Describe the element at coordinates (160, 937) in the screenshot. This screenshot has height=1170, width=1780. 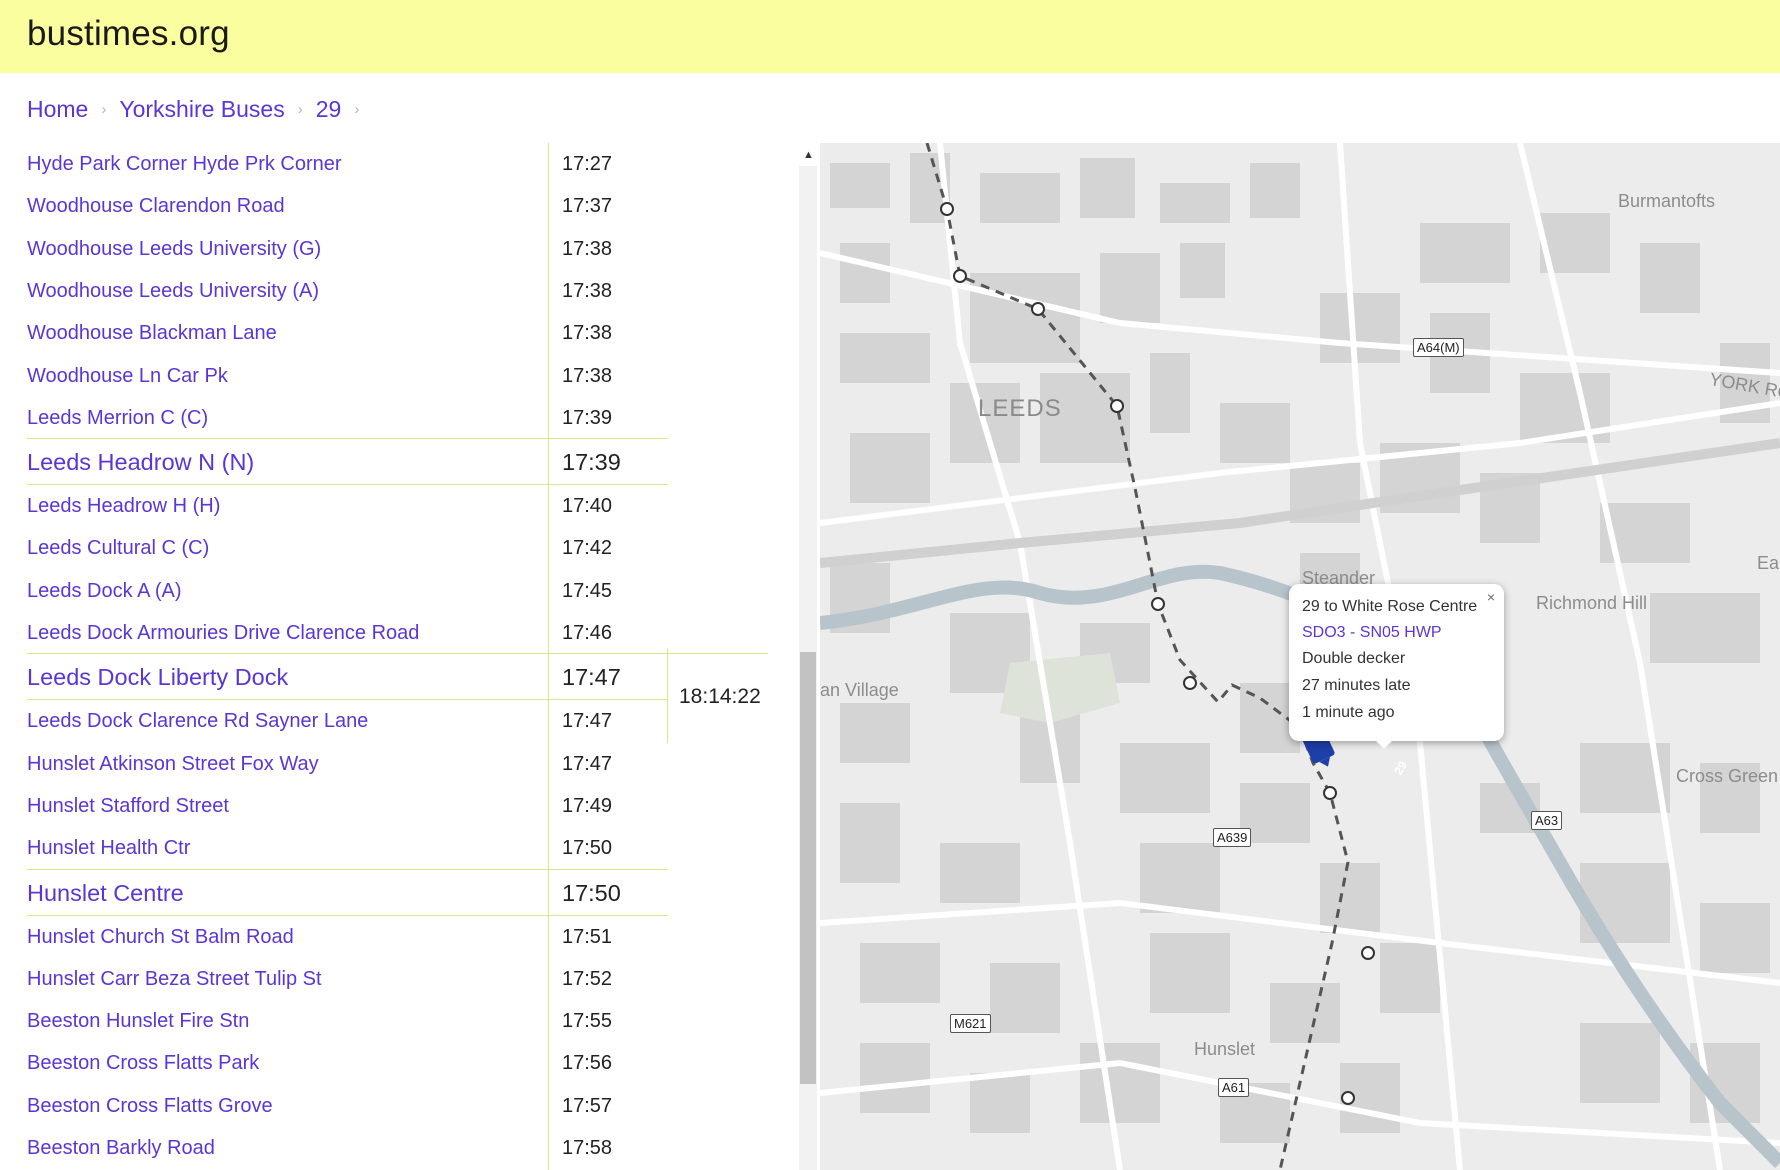
I see `stop-link: Hunslet Church St Balm Road` at that location.